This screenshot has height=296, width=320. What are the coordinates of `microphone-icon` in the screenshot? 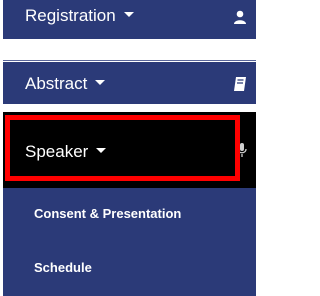 It's located at (242, 150).